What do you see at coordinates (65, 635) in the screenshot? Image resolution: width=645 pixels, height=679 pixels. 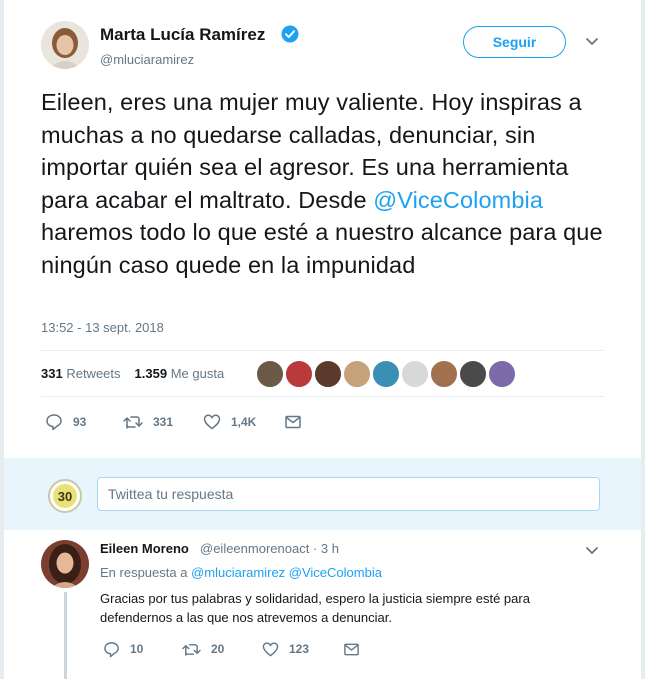 I see `thread-line` at bounding box center [65, 635].